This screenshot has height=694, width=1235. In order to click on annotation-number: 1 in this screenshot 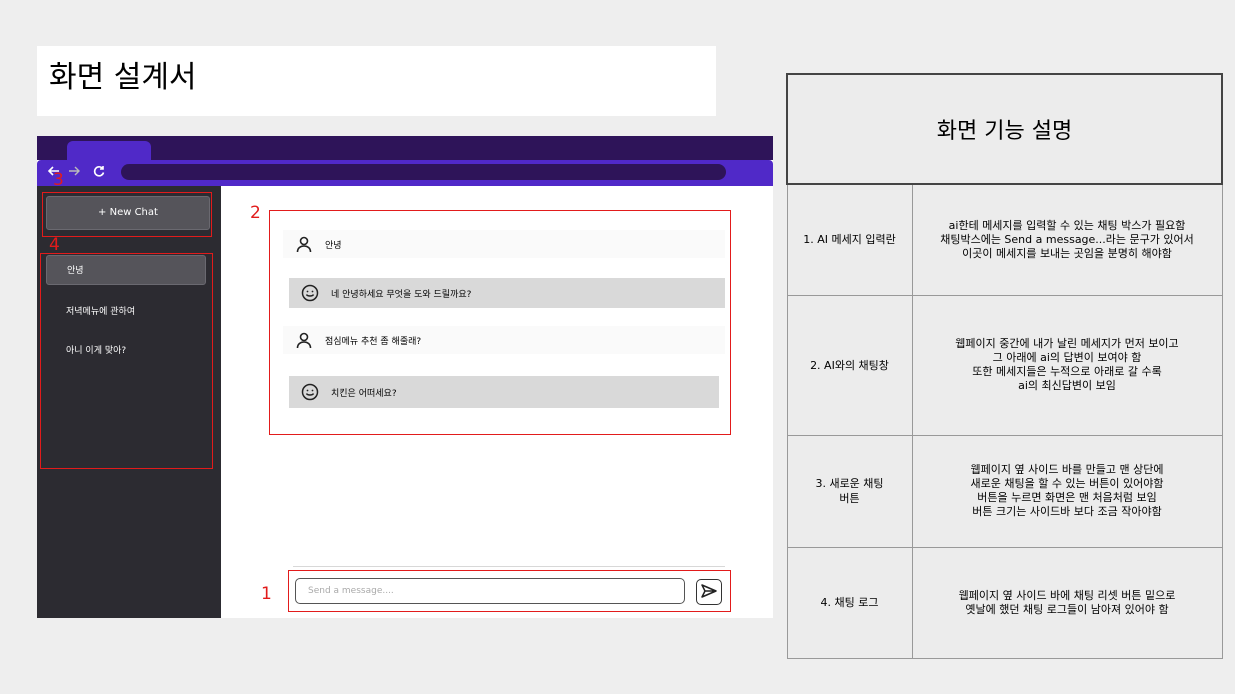, I will do `click(266, 594)`.